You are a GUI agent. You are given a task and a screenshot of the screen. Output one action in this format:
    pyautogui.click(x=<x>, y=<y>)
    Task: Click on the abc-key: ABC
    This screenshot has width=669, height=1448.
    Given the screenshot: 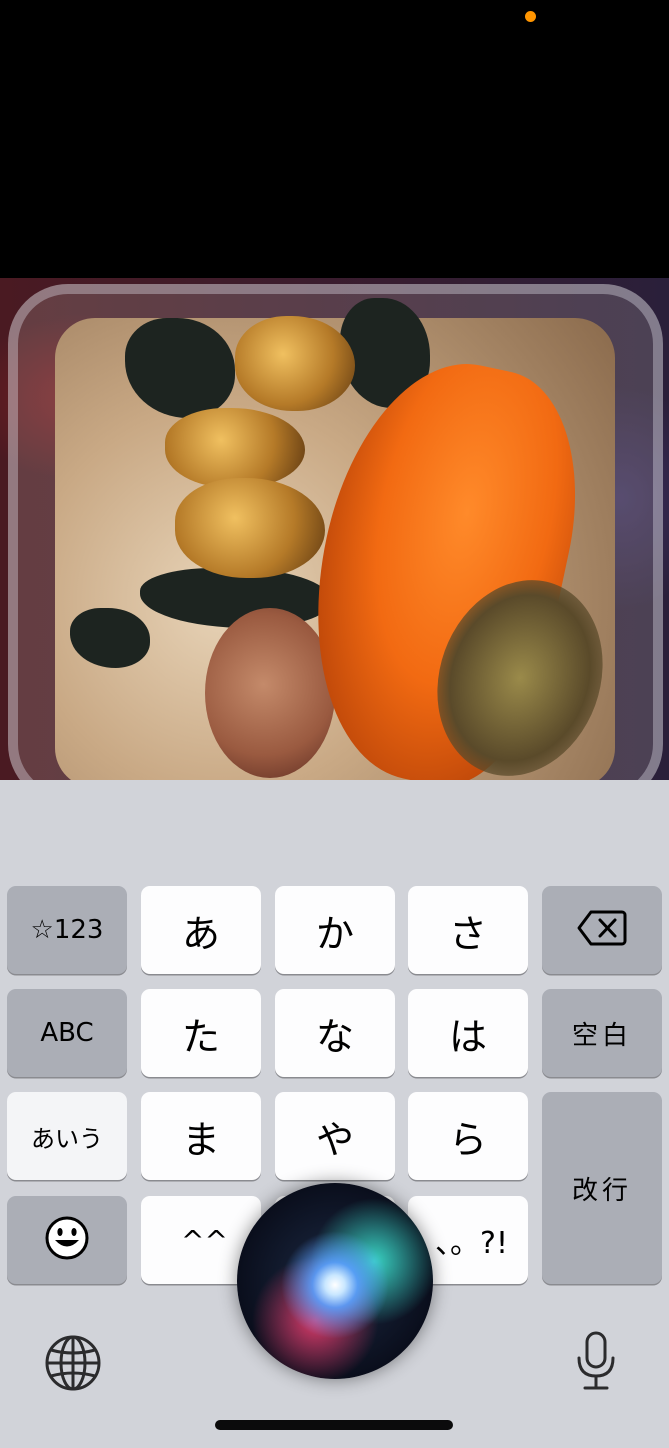 What is the action you would take?
    pyautogui.click(x=67, y=1033)
    